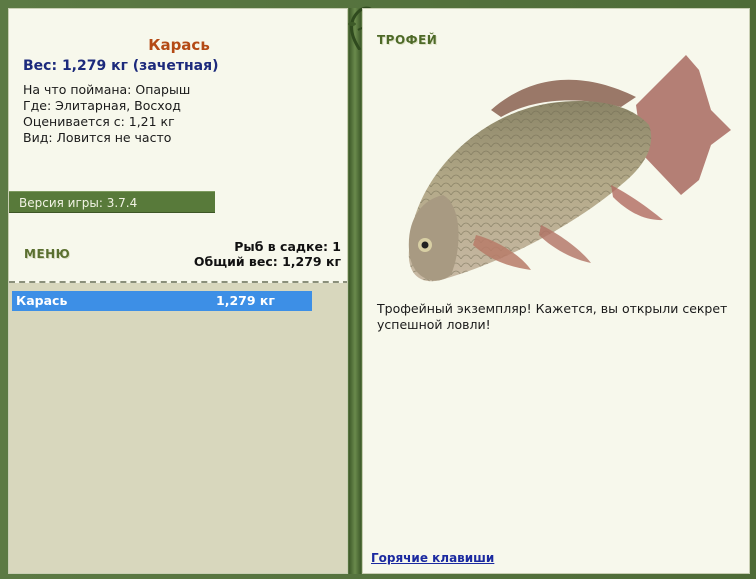 Image resolution: width=756 pixels, height=579 pixels. I want to click on valued-line: Оценивается с: 1,21 кг, so click(99, 121).